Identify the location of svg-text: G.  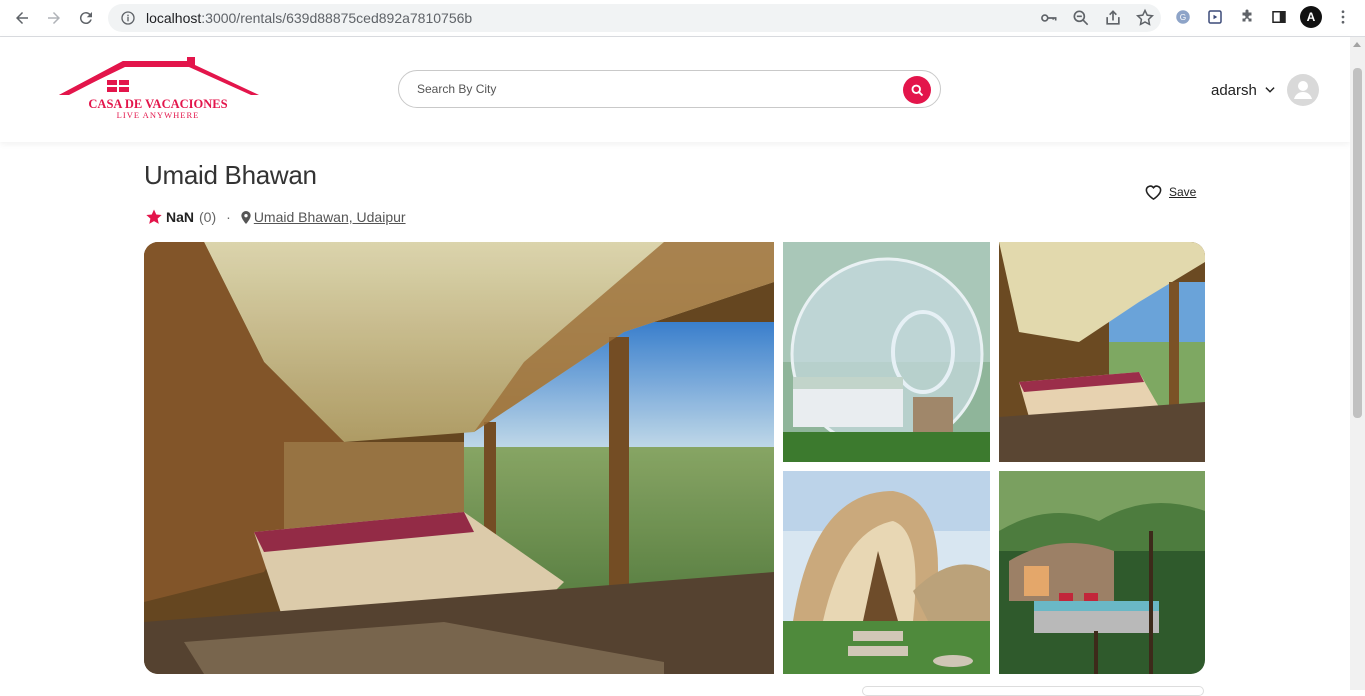
(1183, 17).